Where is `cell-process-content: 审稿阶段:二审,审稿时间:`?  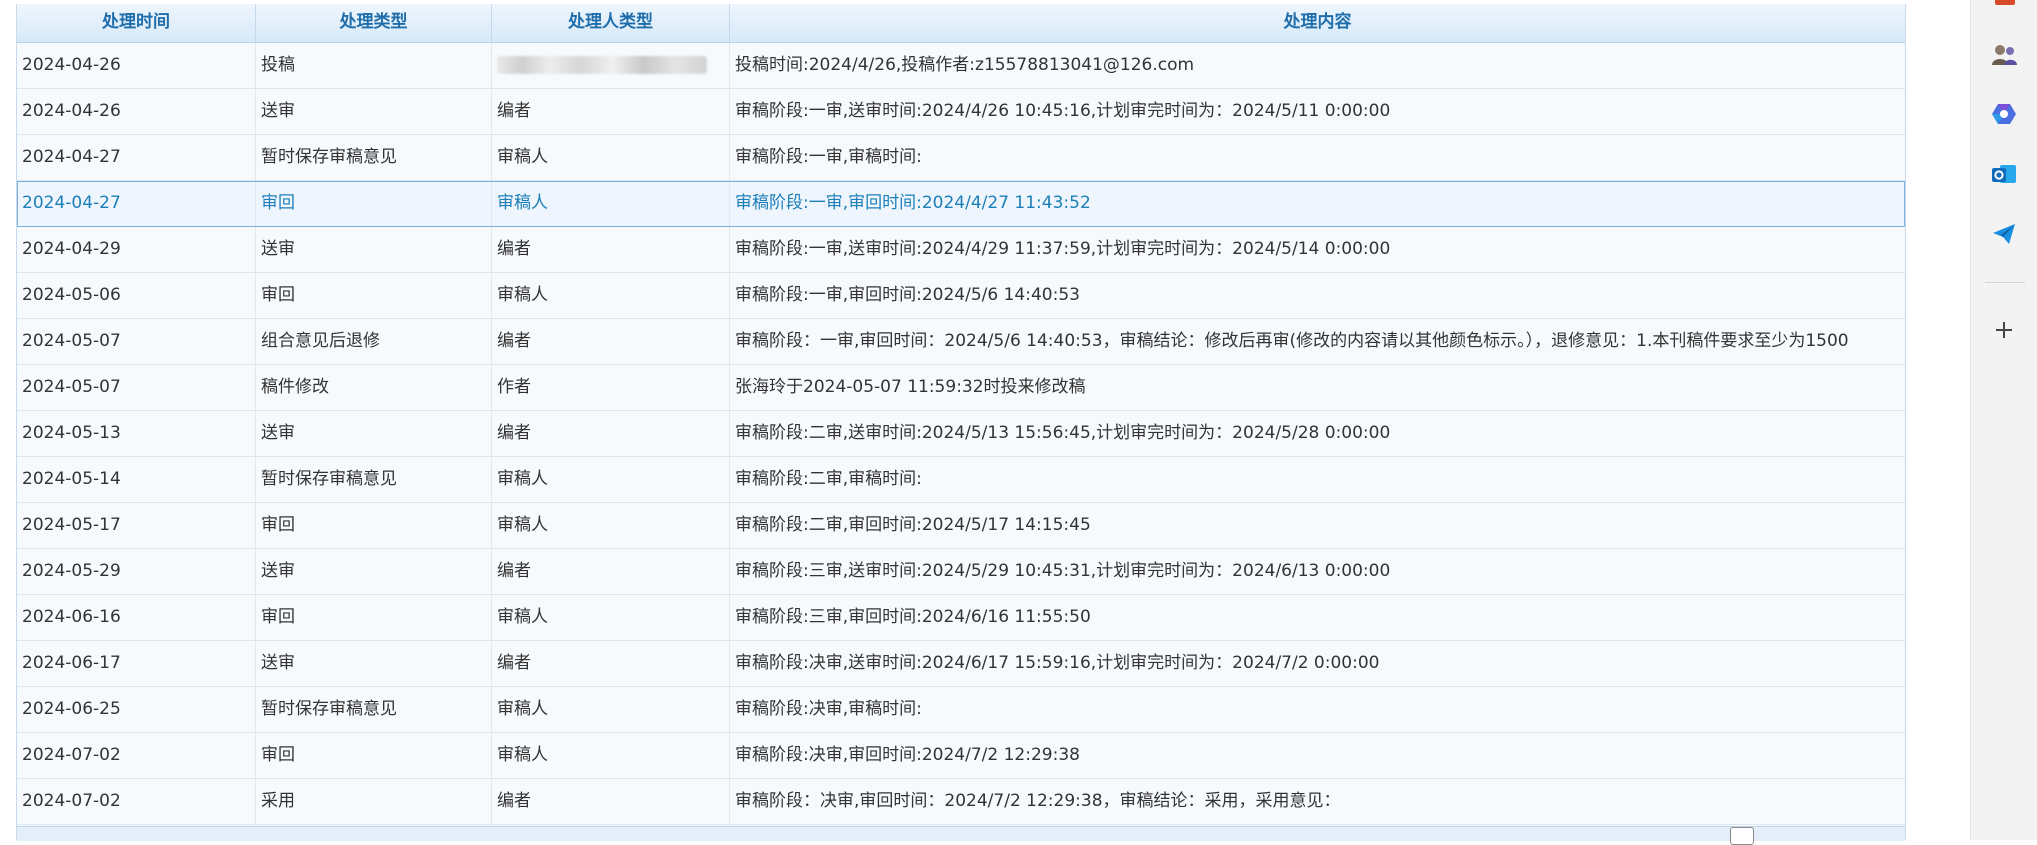 cell-process-content: 审稿阶段:二审,审稿时间: is located at coordinates (828, 479).